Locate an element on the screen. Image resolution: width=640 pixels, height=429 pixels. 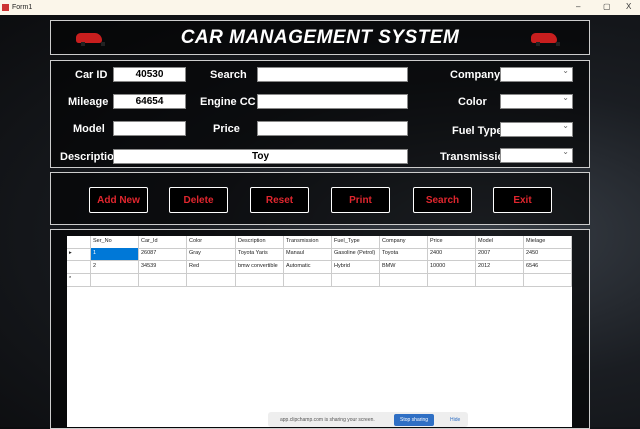
search-button: Search is located at coordinates (442, 200).